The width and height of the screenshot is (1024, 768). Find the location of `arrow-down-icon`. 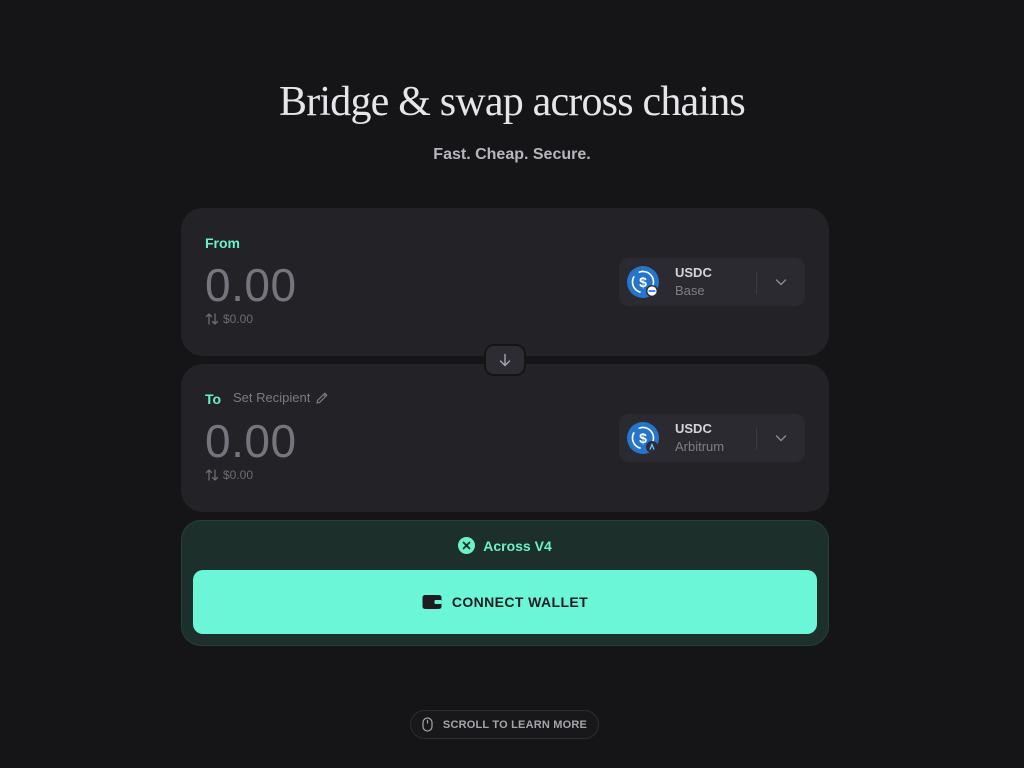

arrow-down-icon is located at coordinates (505, 360).